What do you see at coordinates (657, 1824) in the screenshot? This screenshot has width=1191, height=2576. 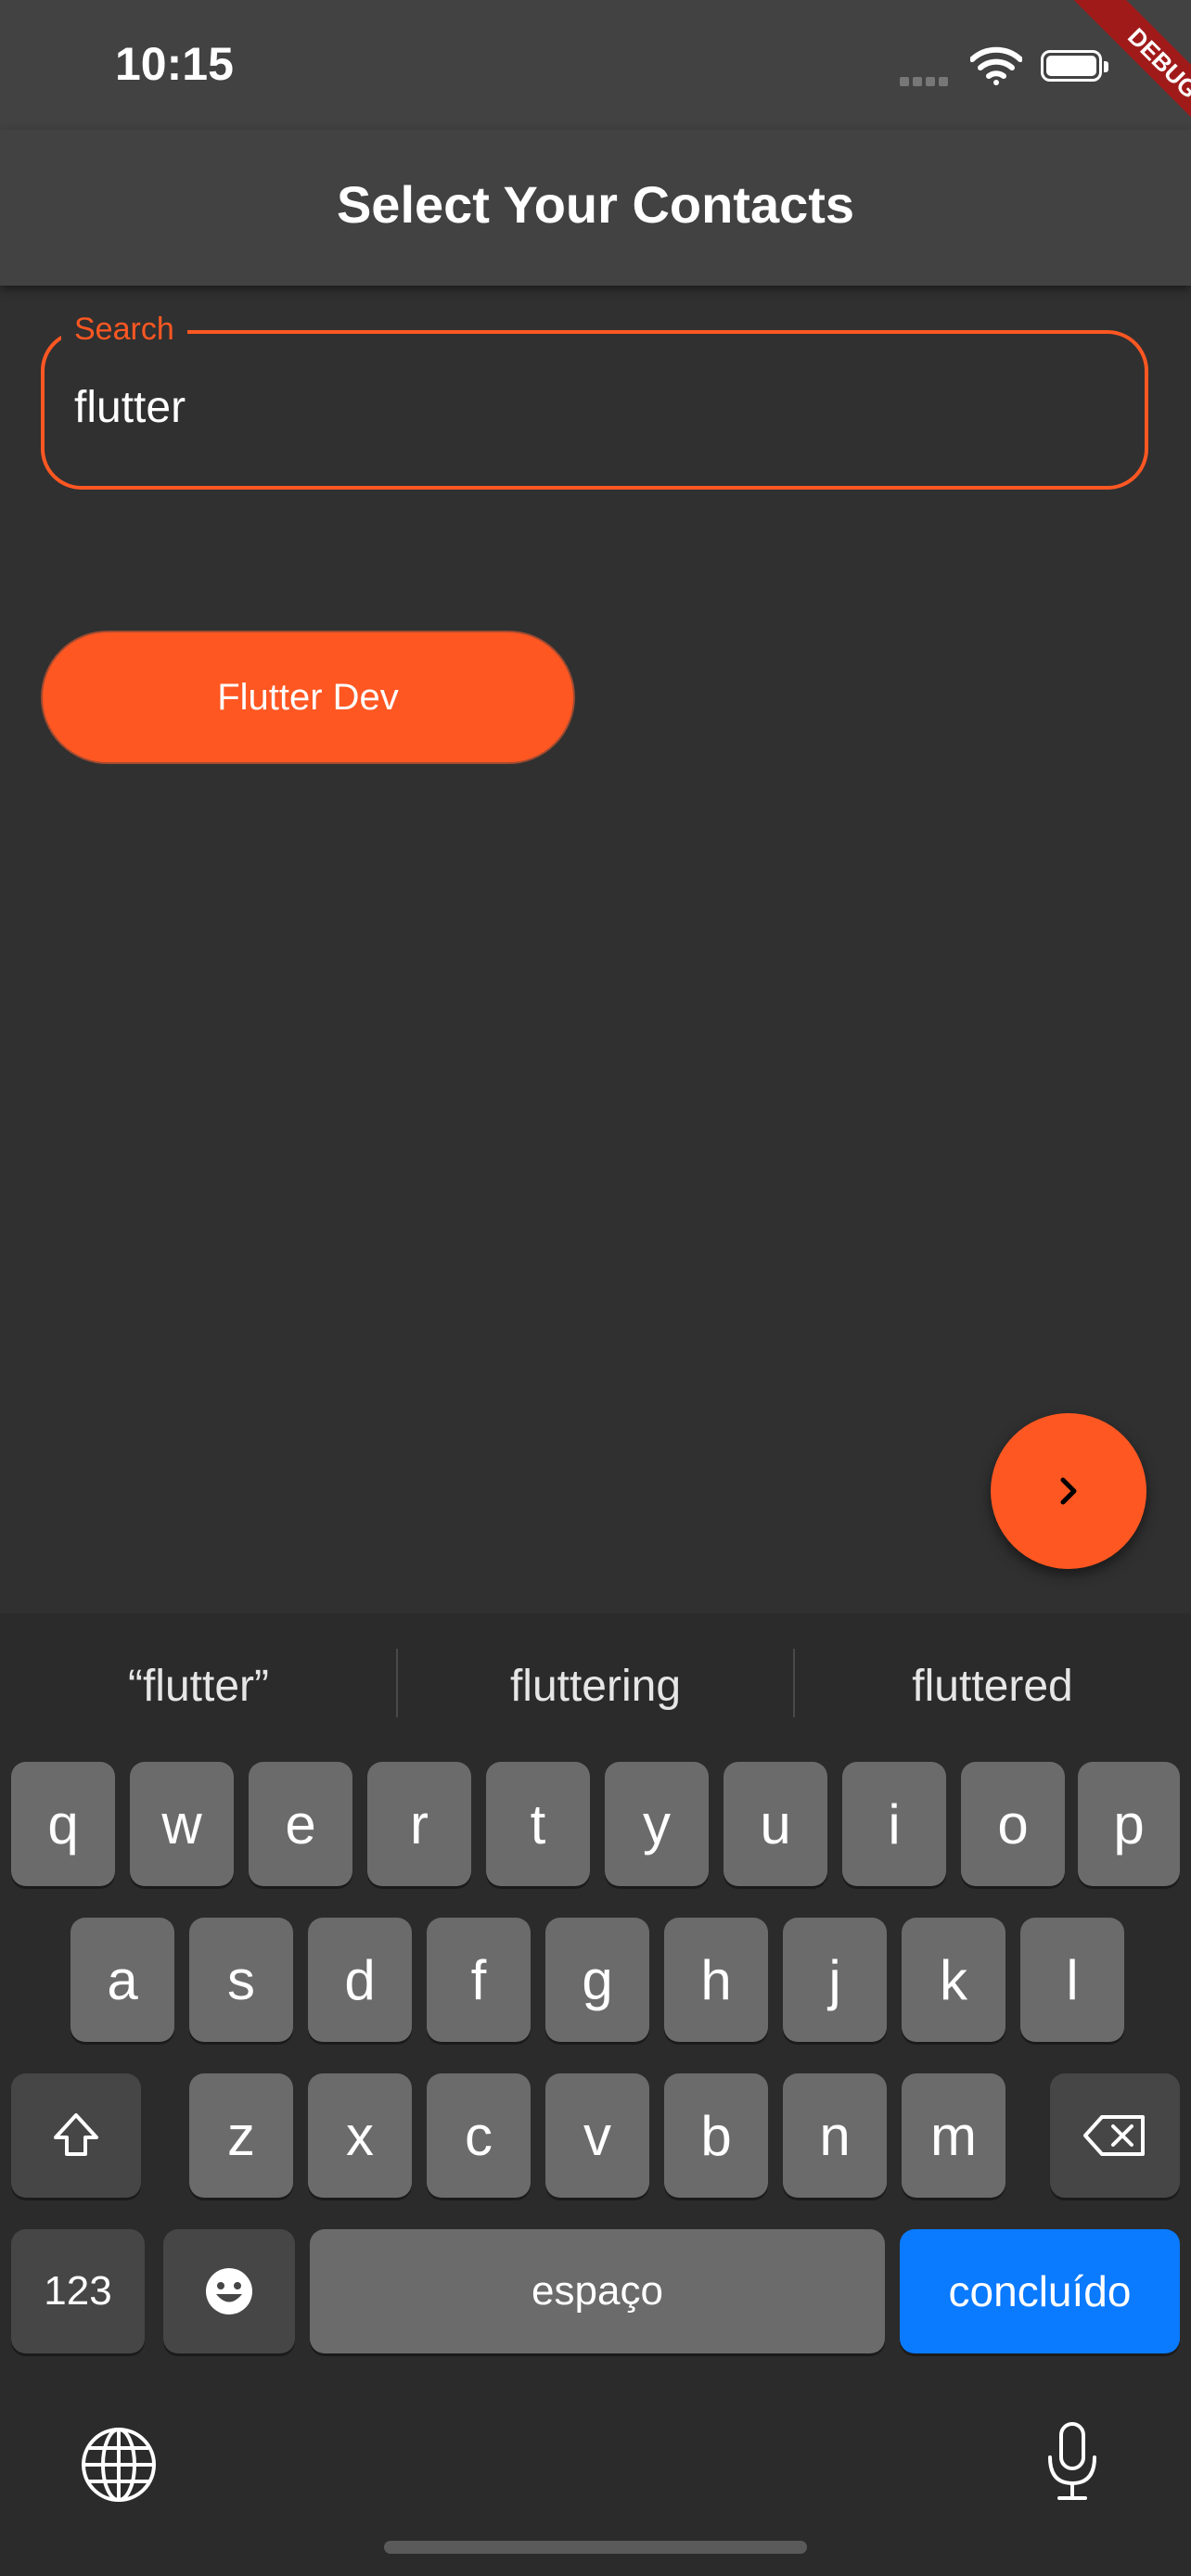 I see `key-y: y` at bounding box center [657, 1824].